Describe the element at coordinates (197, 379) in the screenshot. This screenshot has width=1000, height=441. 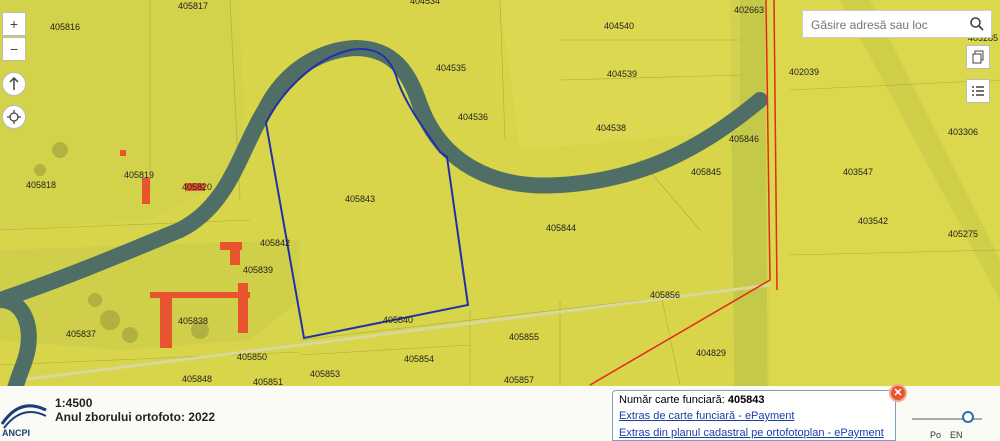
I see `parcel-label: 405848` at that location.